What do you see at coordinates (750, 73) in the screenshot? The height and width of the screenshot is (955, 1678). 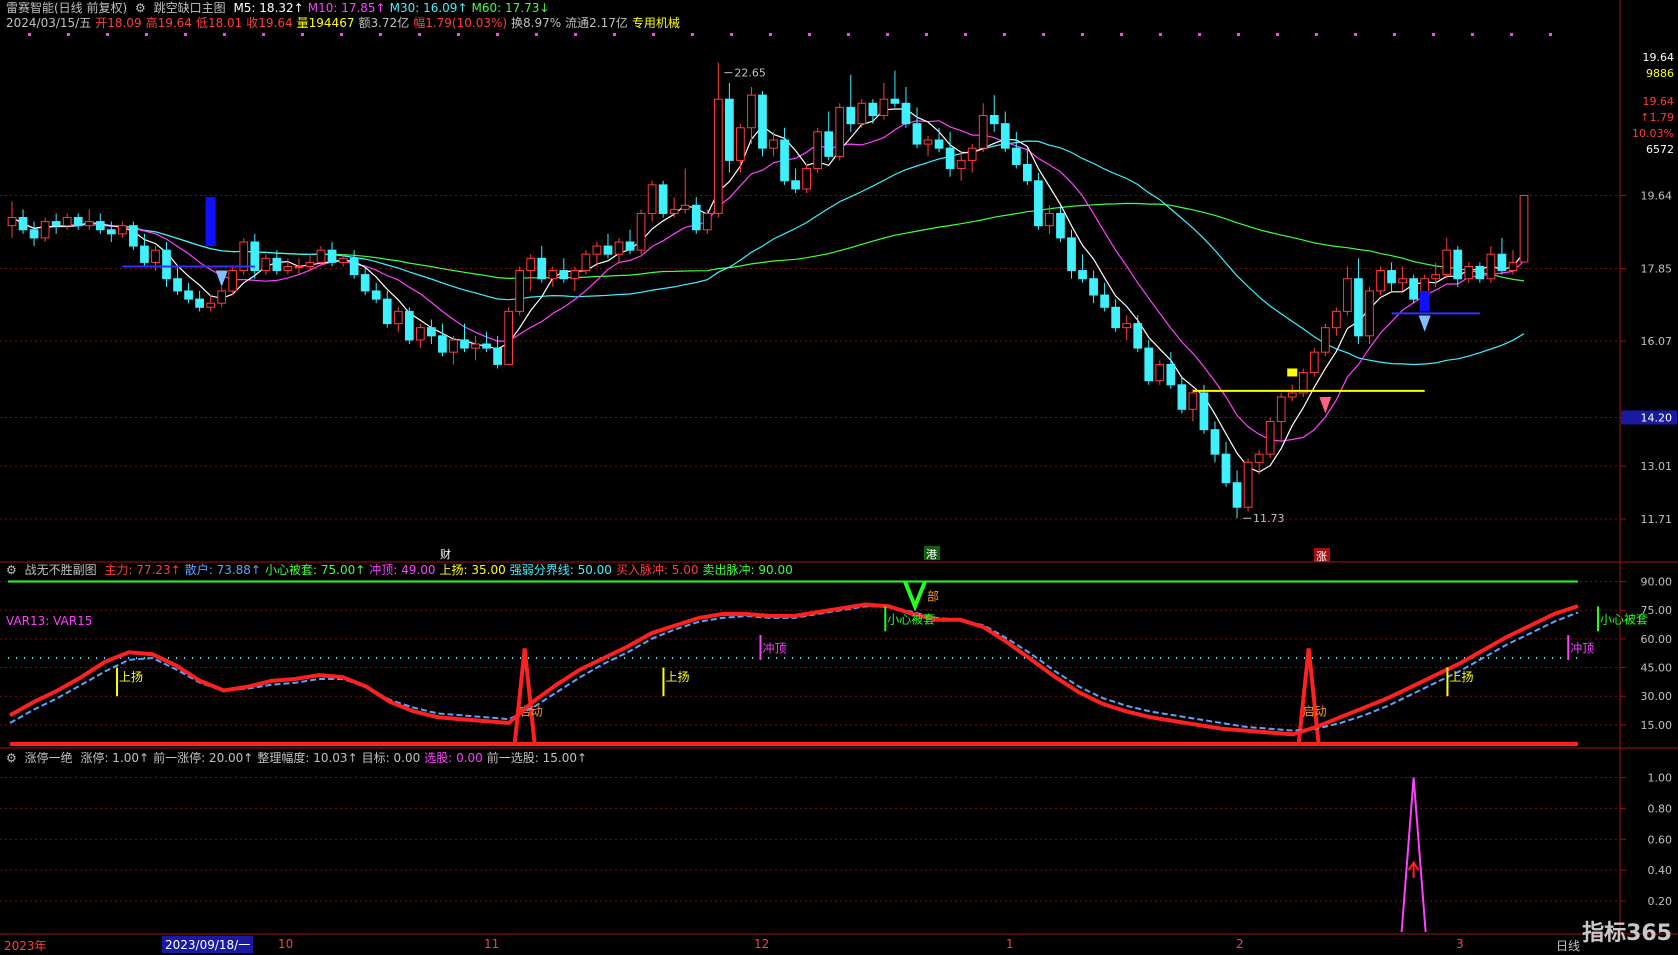 I see `high-label: 22.65` at bounding box center [750, 73].